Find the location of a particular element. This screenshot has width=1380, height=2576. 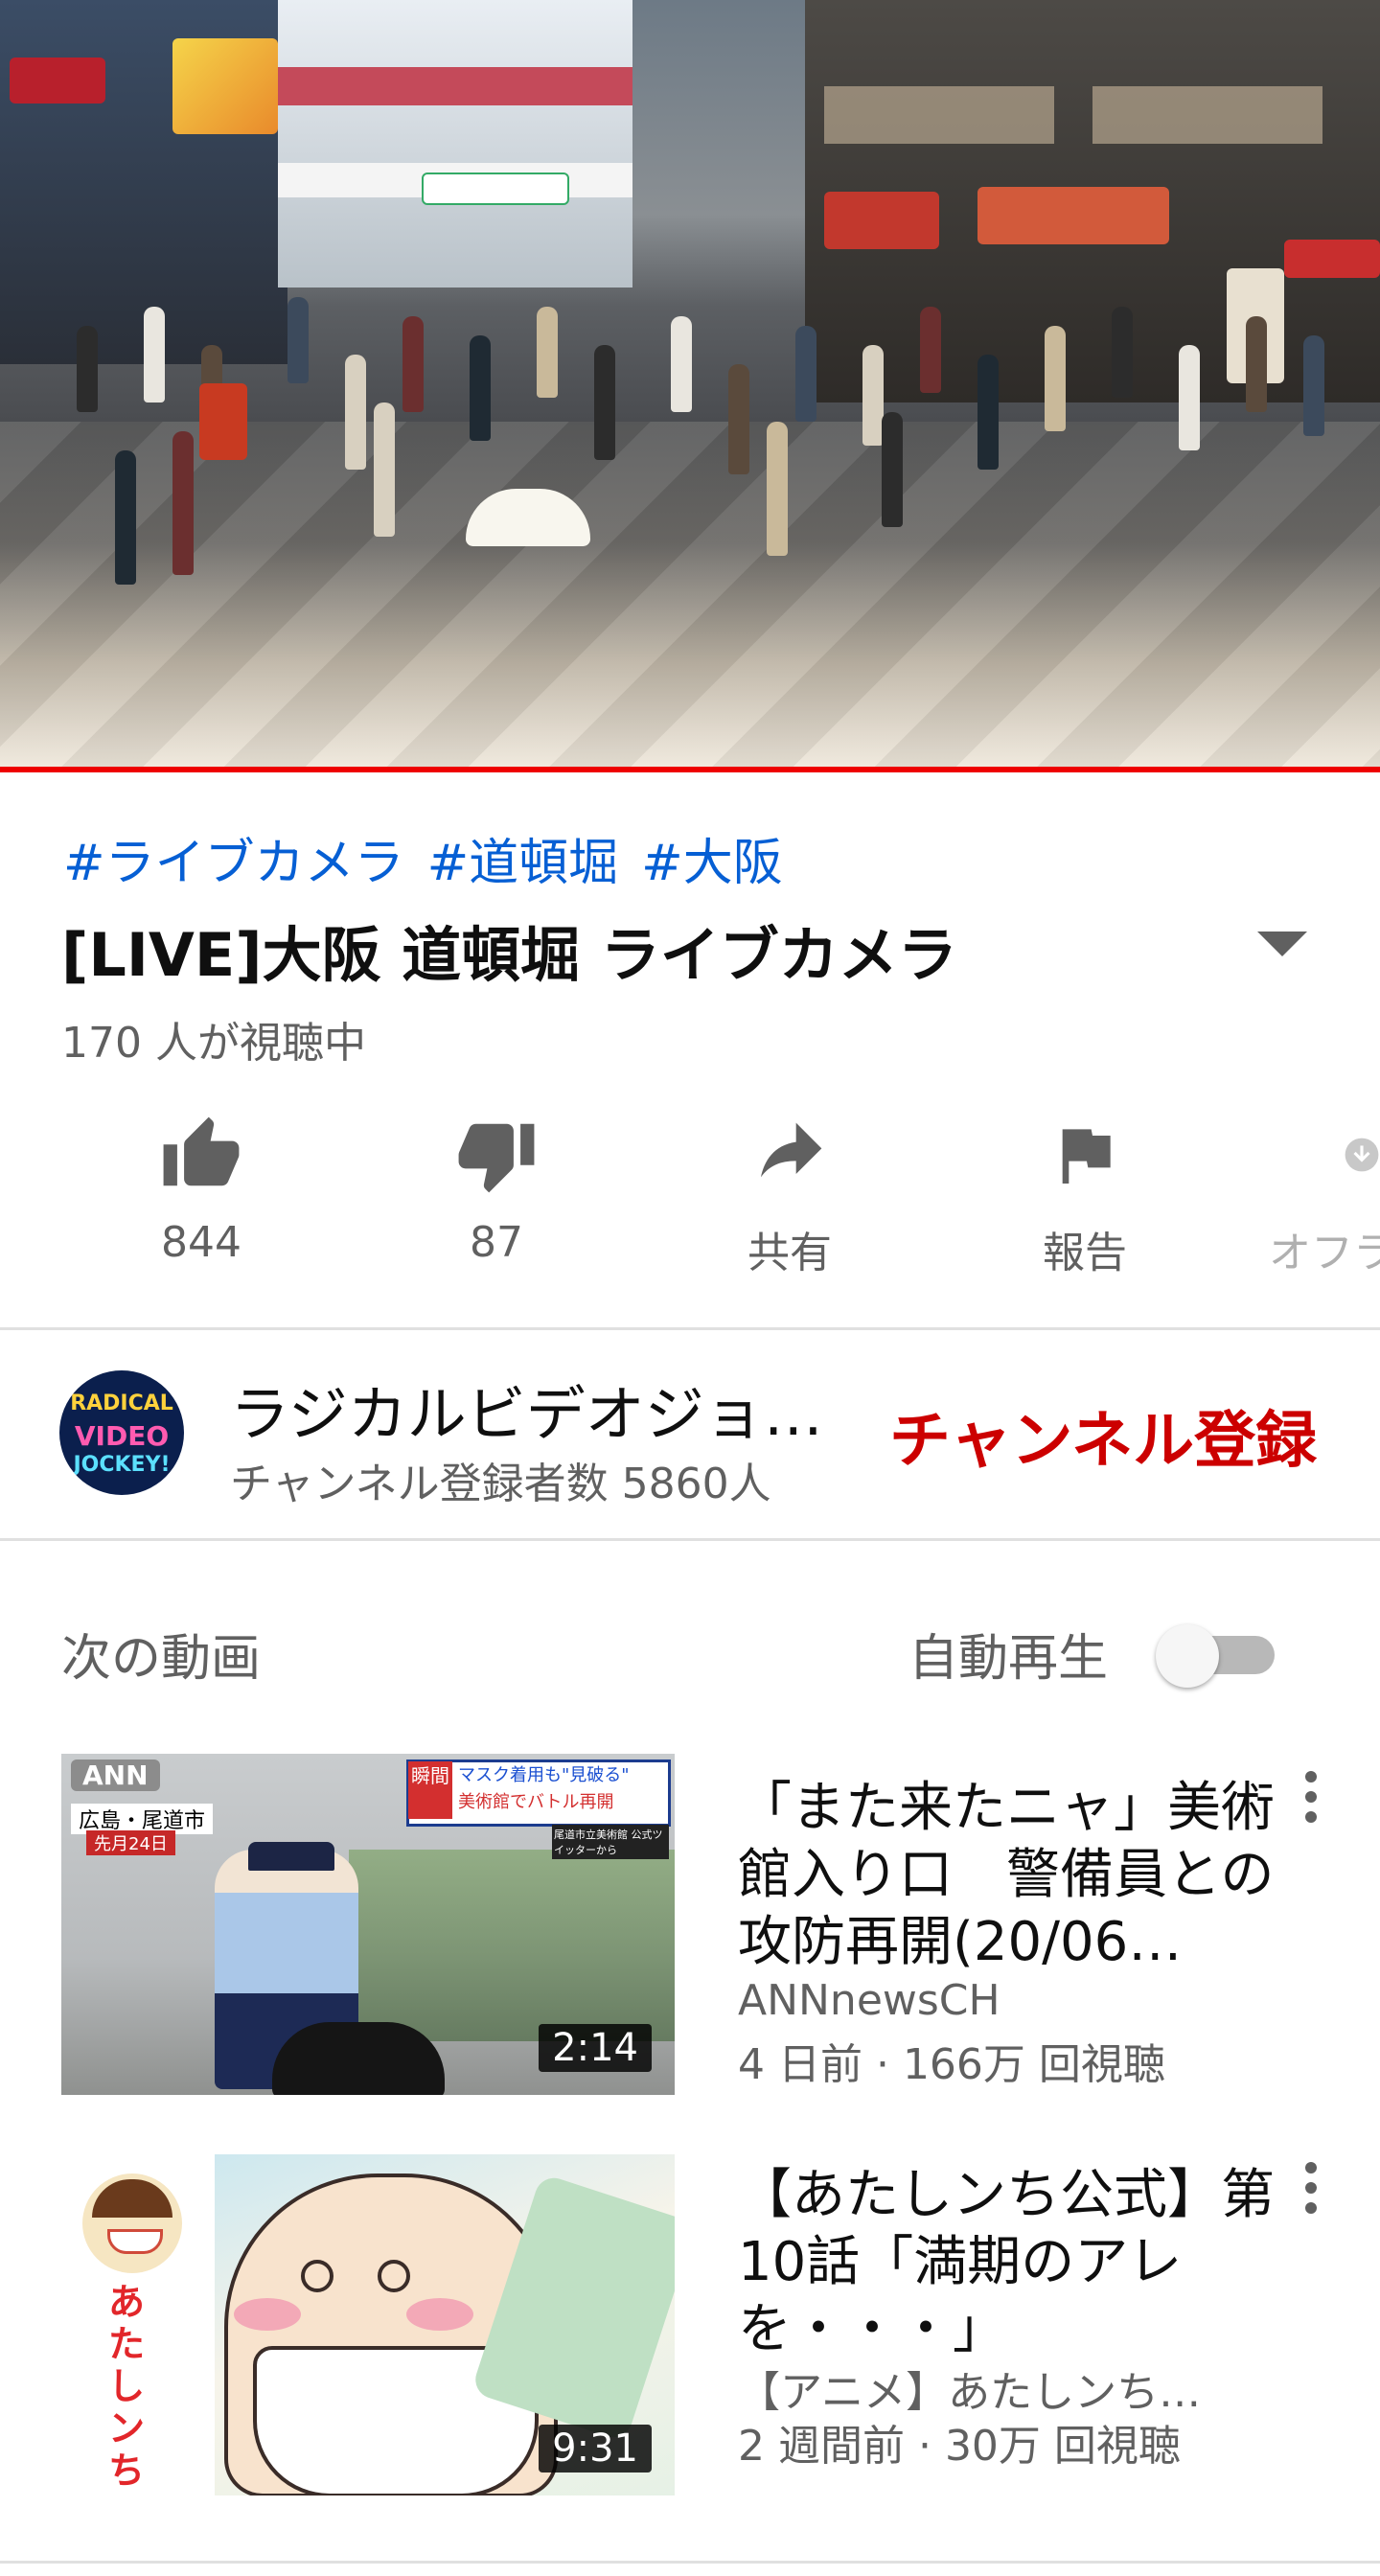

hashtags: #ライブカメラ #道頓堀 #大阪 is located at coordinates (434, 858).